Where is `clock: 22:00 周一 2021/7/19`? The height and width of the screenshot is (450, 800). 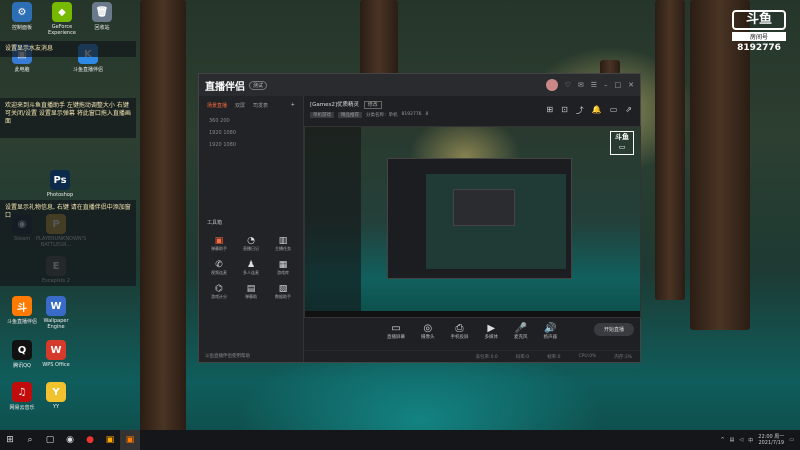
clock: 22:00 周一 2021/7/19 is located at coordinates (771, 440).